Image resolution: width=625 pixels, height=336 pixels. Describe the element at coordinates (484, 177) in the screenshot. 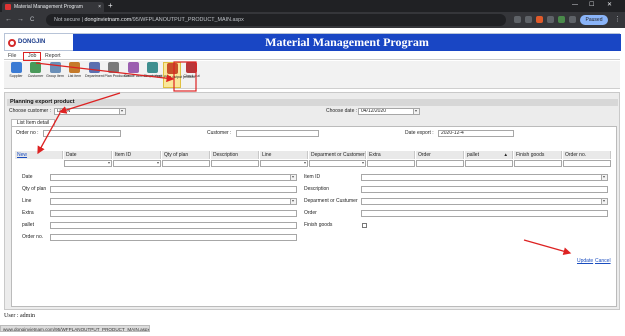

I see `edit-item-id-select` at that location.